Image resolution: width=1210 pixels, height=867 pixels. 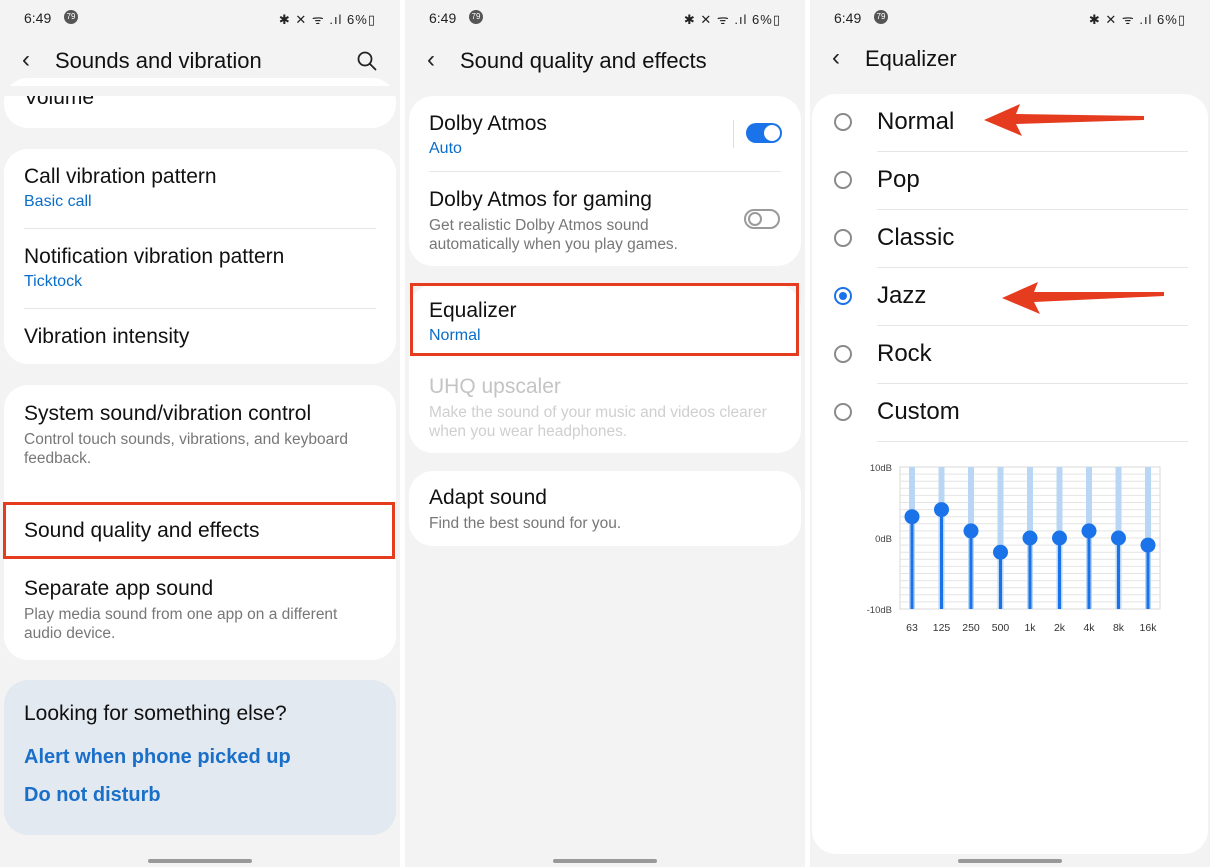 I want to click on slider-thumb-16k, so click(x=1148, y=545).